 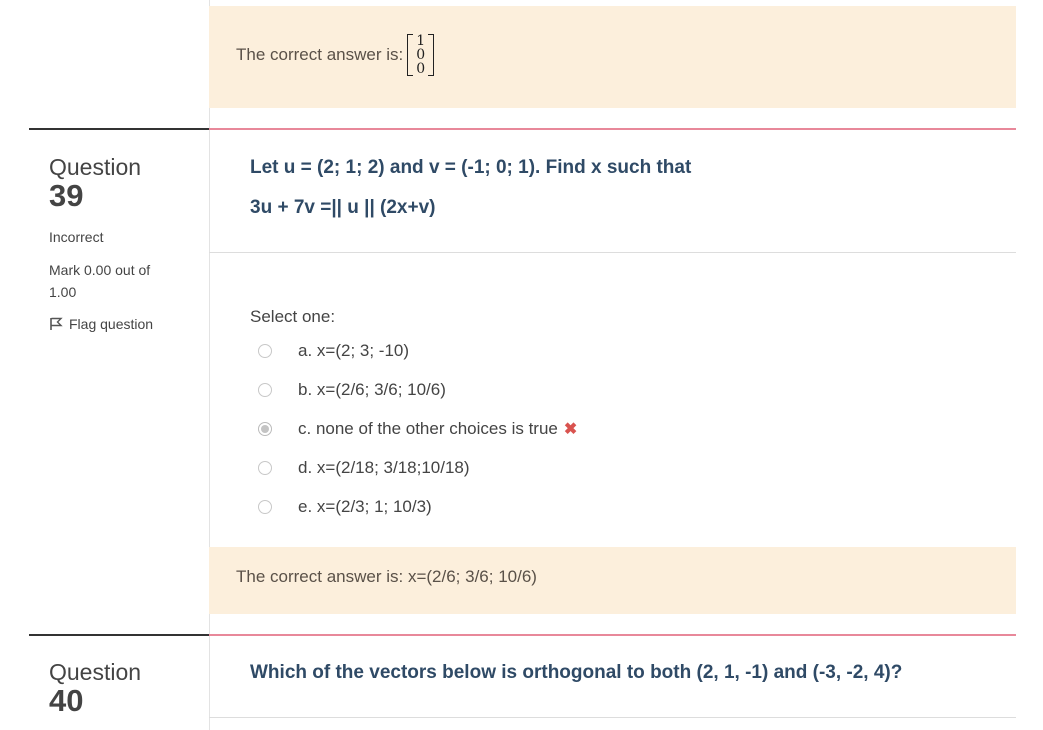 I want to click on answer-option-b: b. x=(2/6; 3/6; 10/6), so click(x=352, y=390).